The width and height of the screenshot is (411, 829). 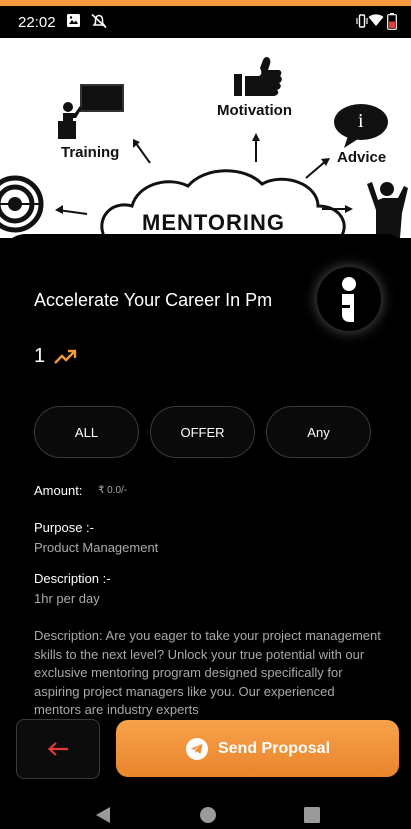 I want to click on purpose-label: Purpose :-, so click(x=64, y=527).